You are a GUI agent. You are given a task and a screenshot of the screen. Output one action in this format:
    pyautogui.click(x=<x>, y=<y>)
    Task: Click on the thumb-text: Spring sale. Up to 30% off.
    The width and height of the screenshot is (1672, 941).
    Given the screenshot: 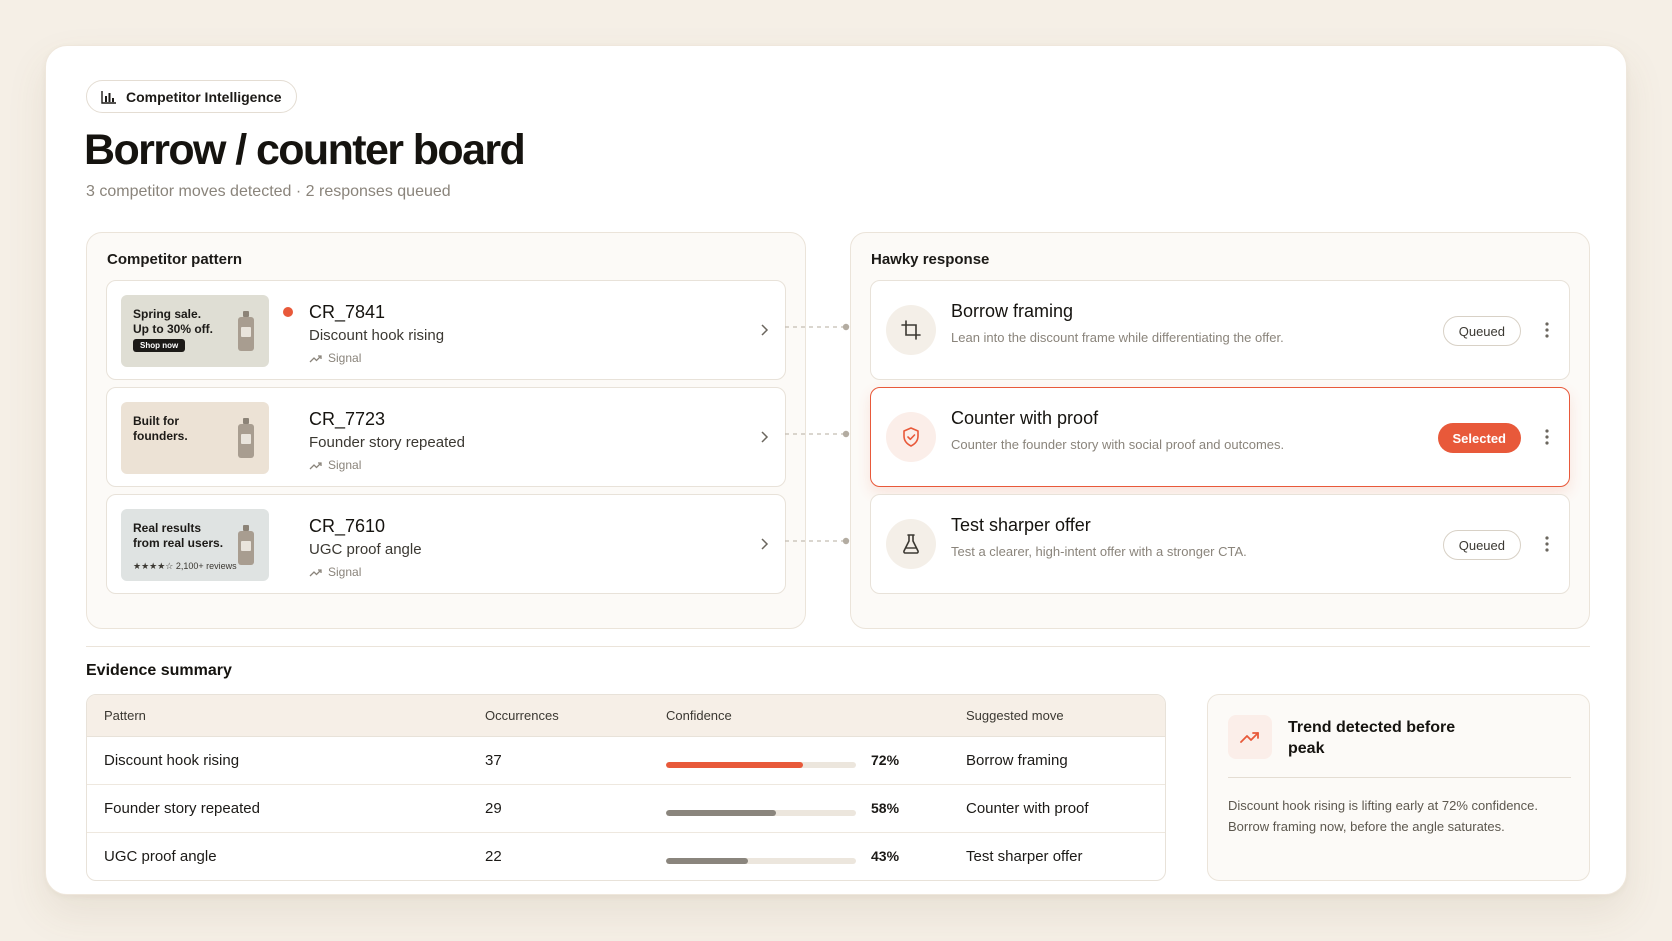 What is the action you would take?
    pyautogui.click(x=173, y=321)
    